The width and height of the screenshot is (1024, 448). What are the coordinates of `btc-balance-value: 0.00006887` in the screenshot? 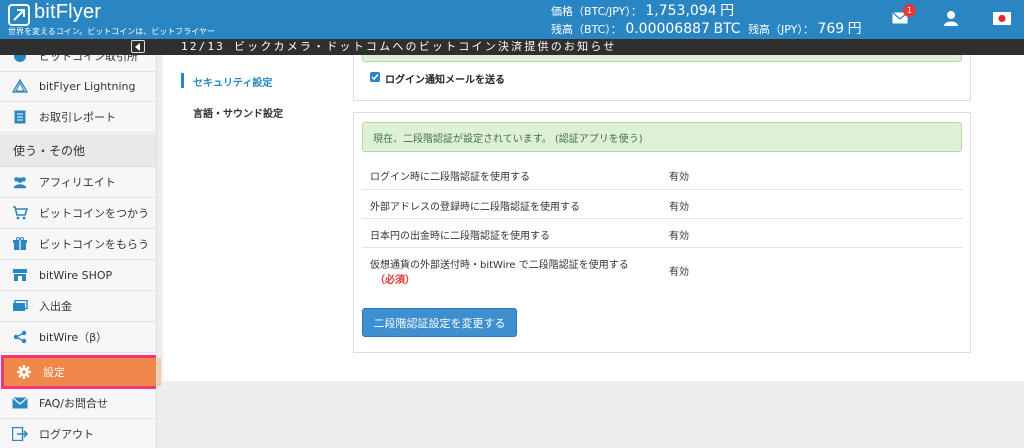 It's located at (667, 29).